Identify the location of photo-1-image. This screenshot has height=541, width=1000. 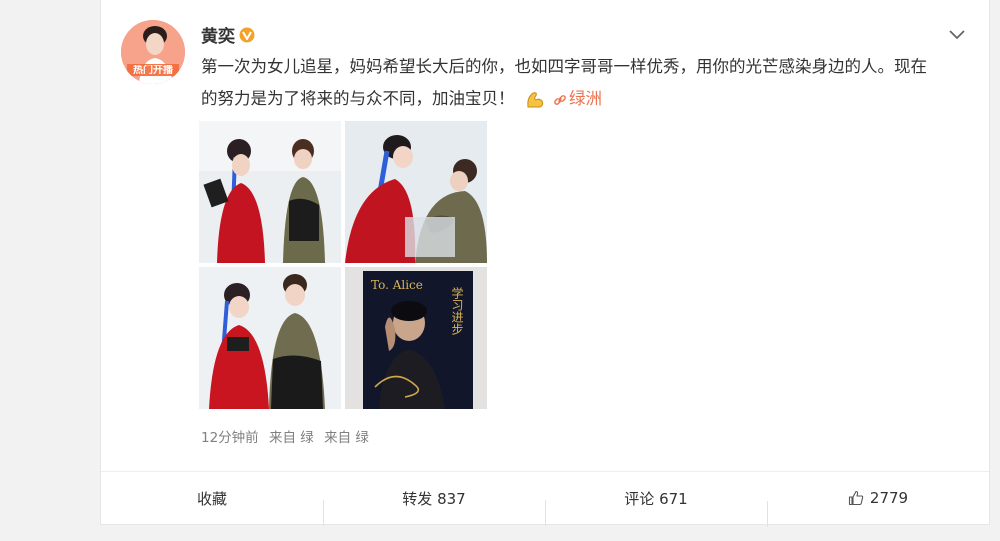
(270, 192).